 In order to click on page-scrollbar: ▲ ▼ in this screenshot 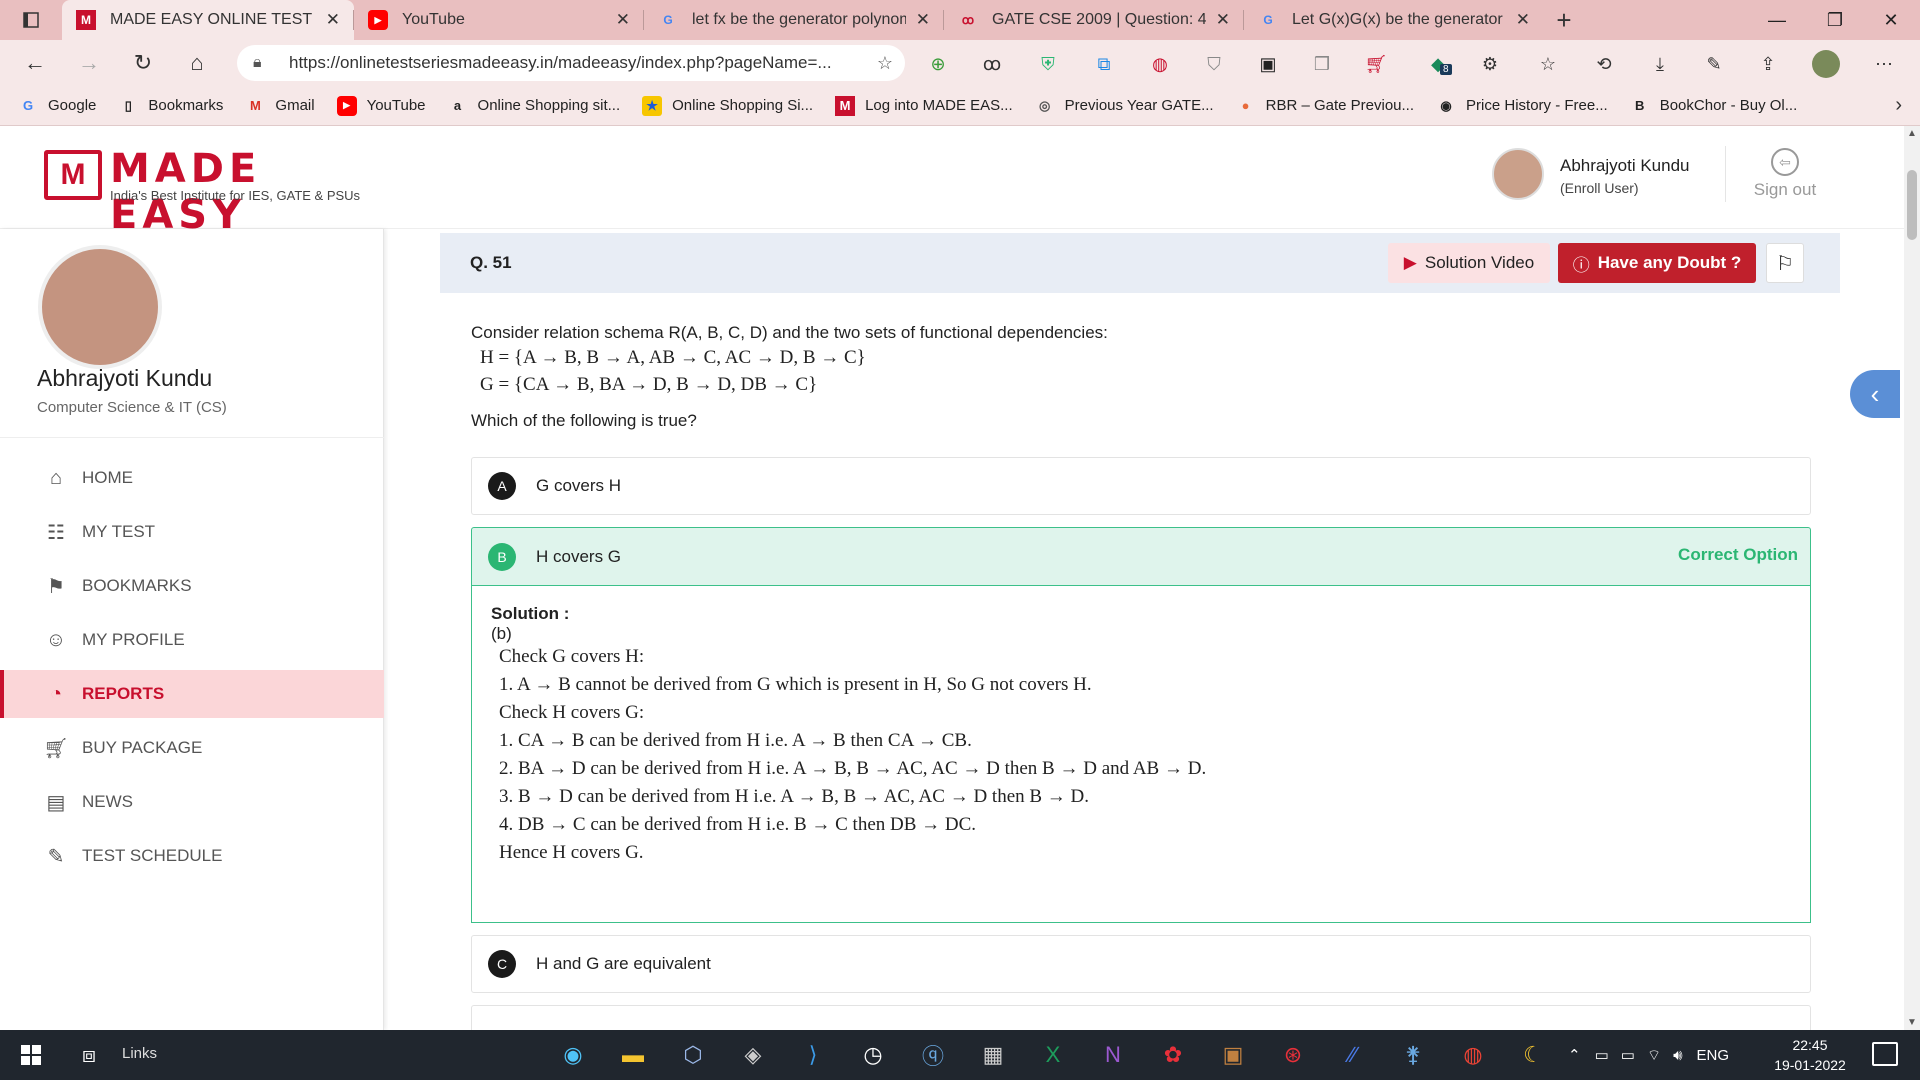, I will do `click(1912, 578)`.